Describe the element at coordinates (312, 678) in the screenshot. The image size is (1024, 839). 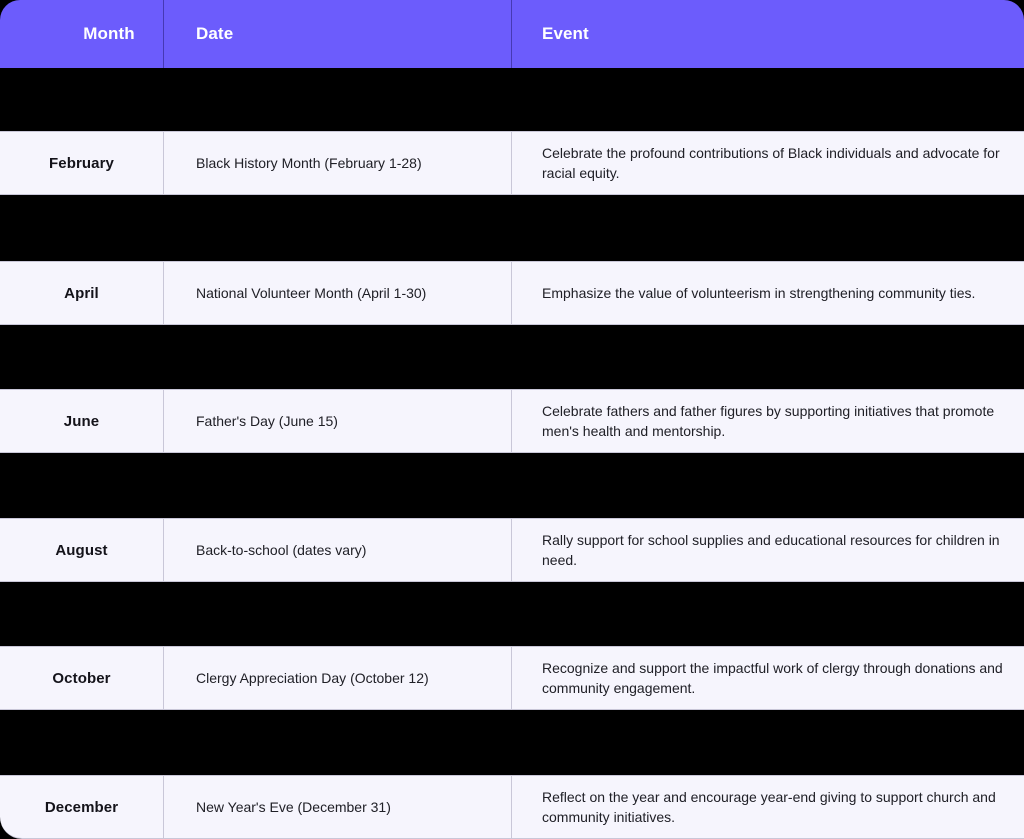
I see `date-value: Clergy Appreciation Day (October 12)` at that location.